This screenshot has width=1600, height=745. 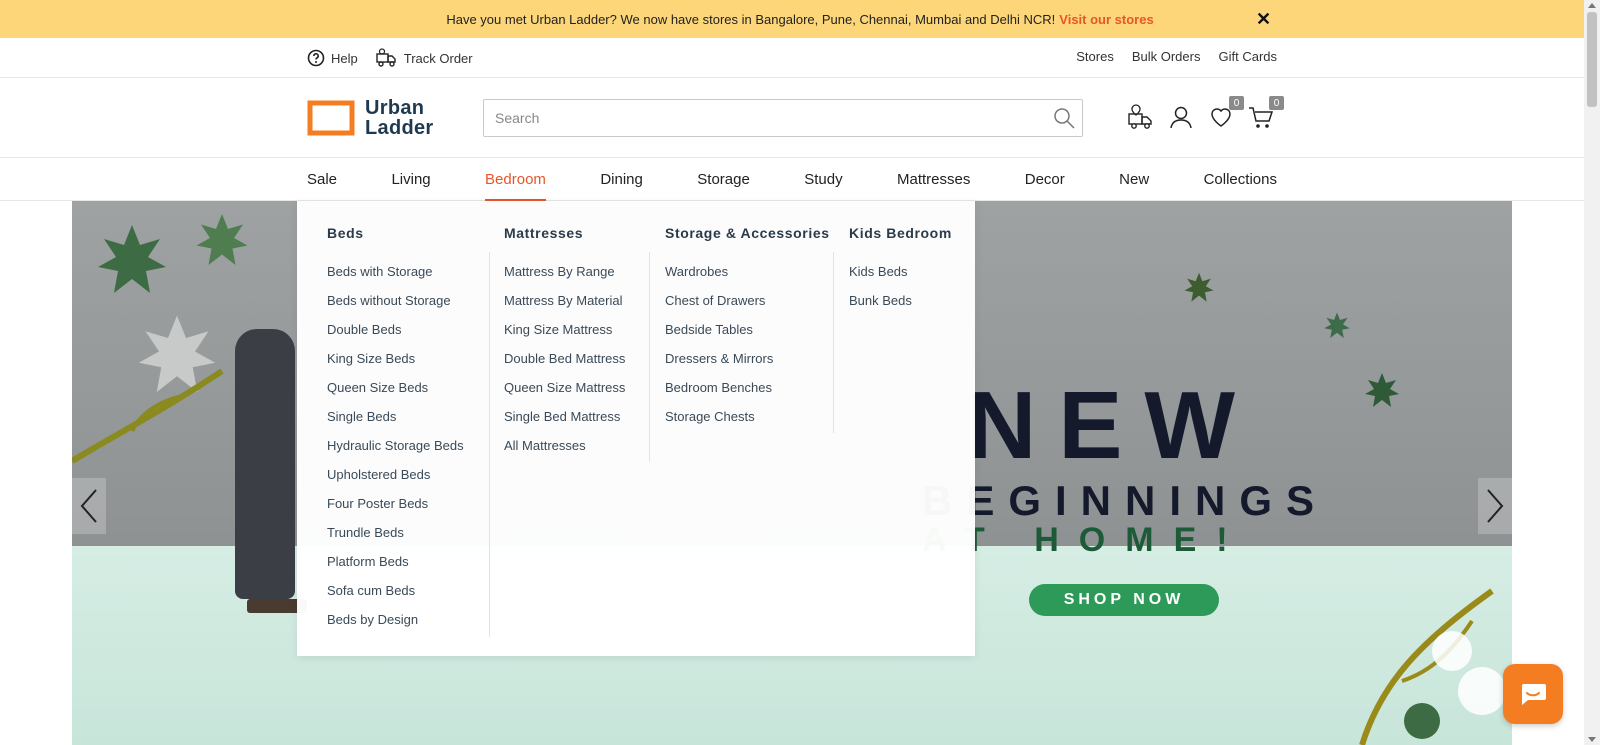 I want to click on utility-left: Help Track Order, so click(x=390, y=58).